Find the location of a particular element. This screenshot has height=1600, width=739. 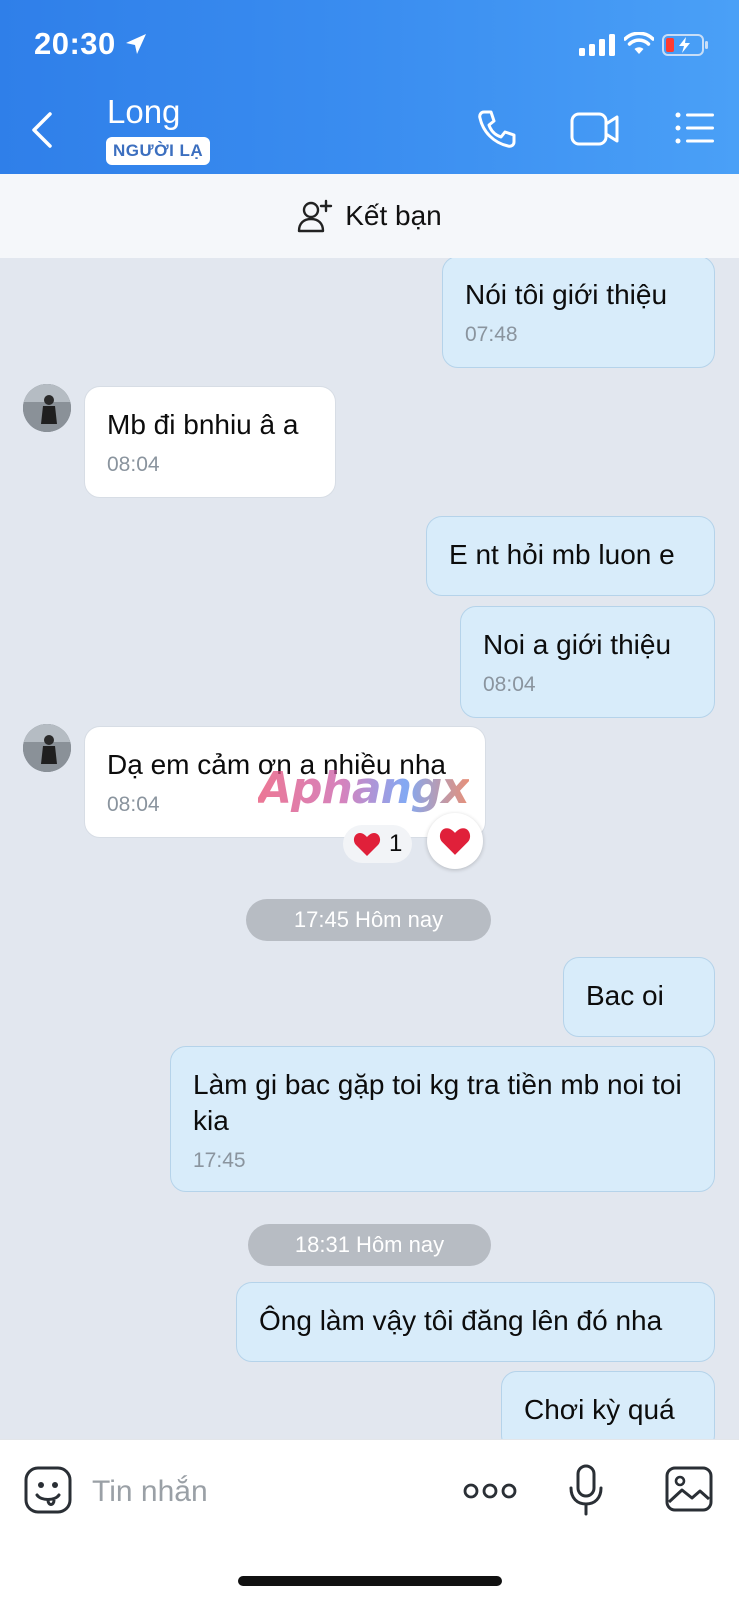

chat-header: 20:30 Long NGƯỜI LẠ is located at coordinates (369, 87).